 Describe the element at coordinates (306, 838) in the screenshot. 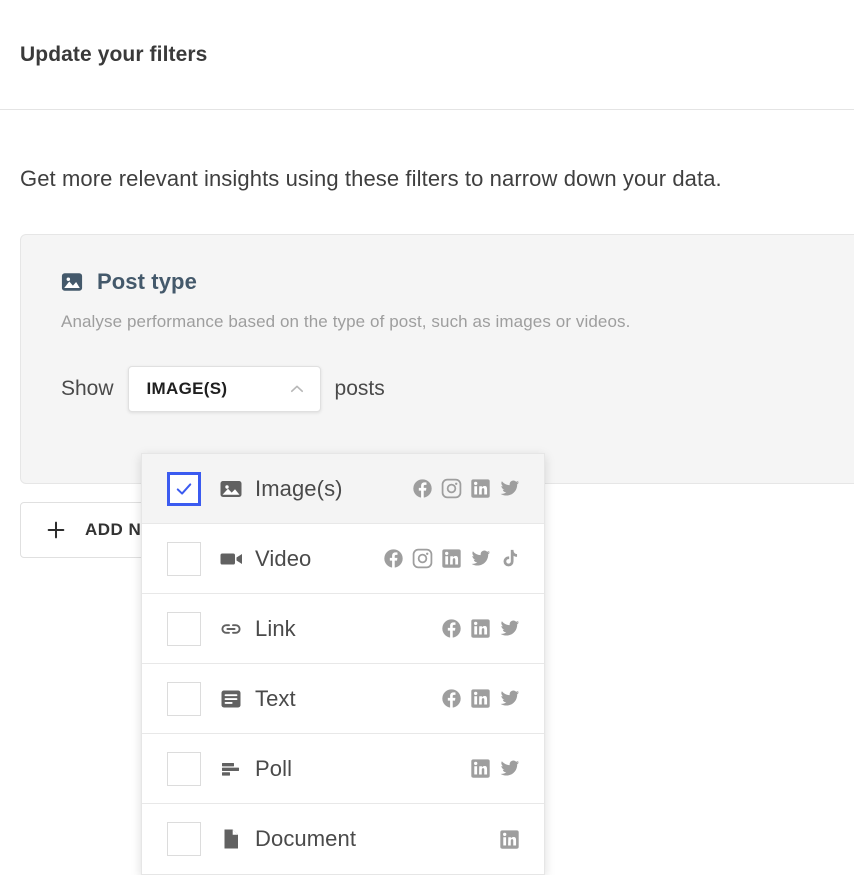

I see `option-label: Document` at that location.